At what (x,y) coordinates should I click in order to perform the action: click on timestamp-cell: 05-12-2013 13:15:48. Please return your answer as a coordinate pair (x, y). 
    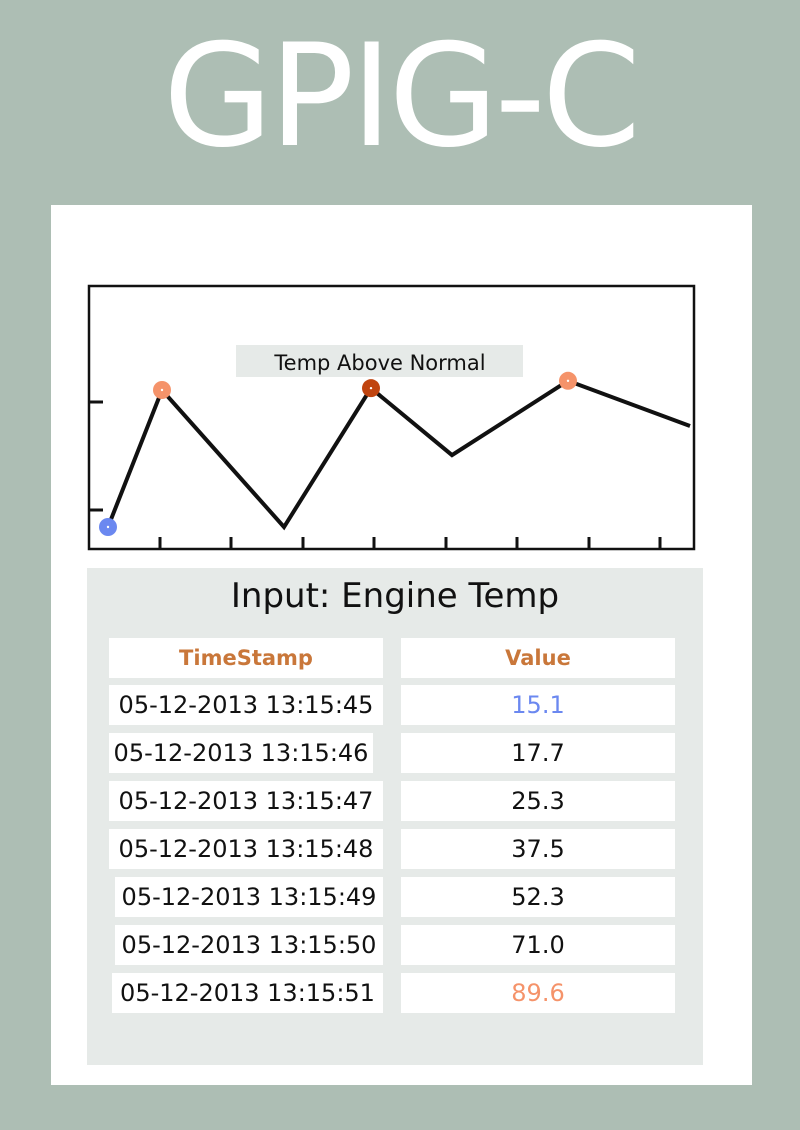
    Looking at the image, I should click on (246, 849).